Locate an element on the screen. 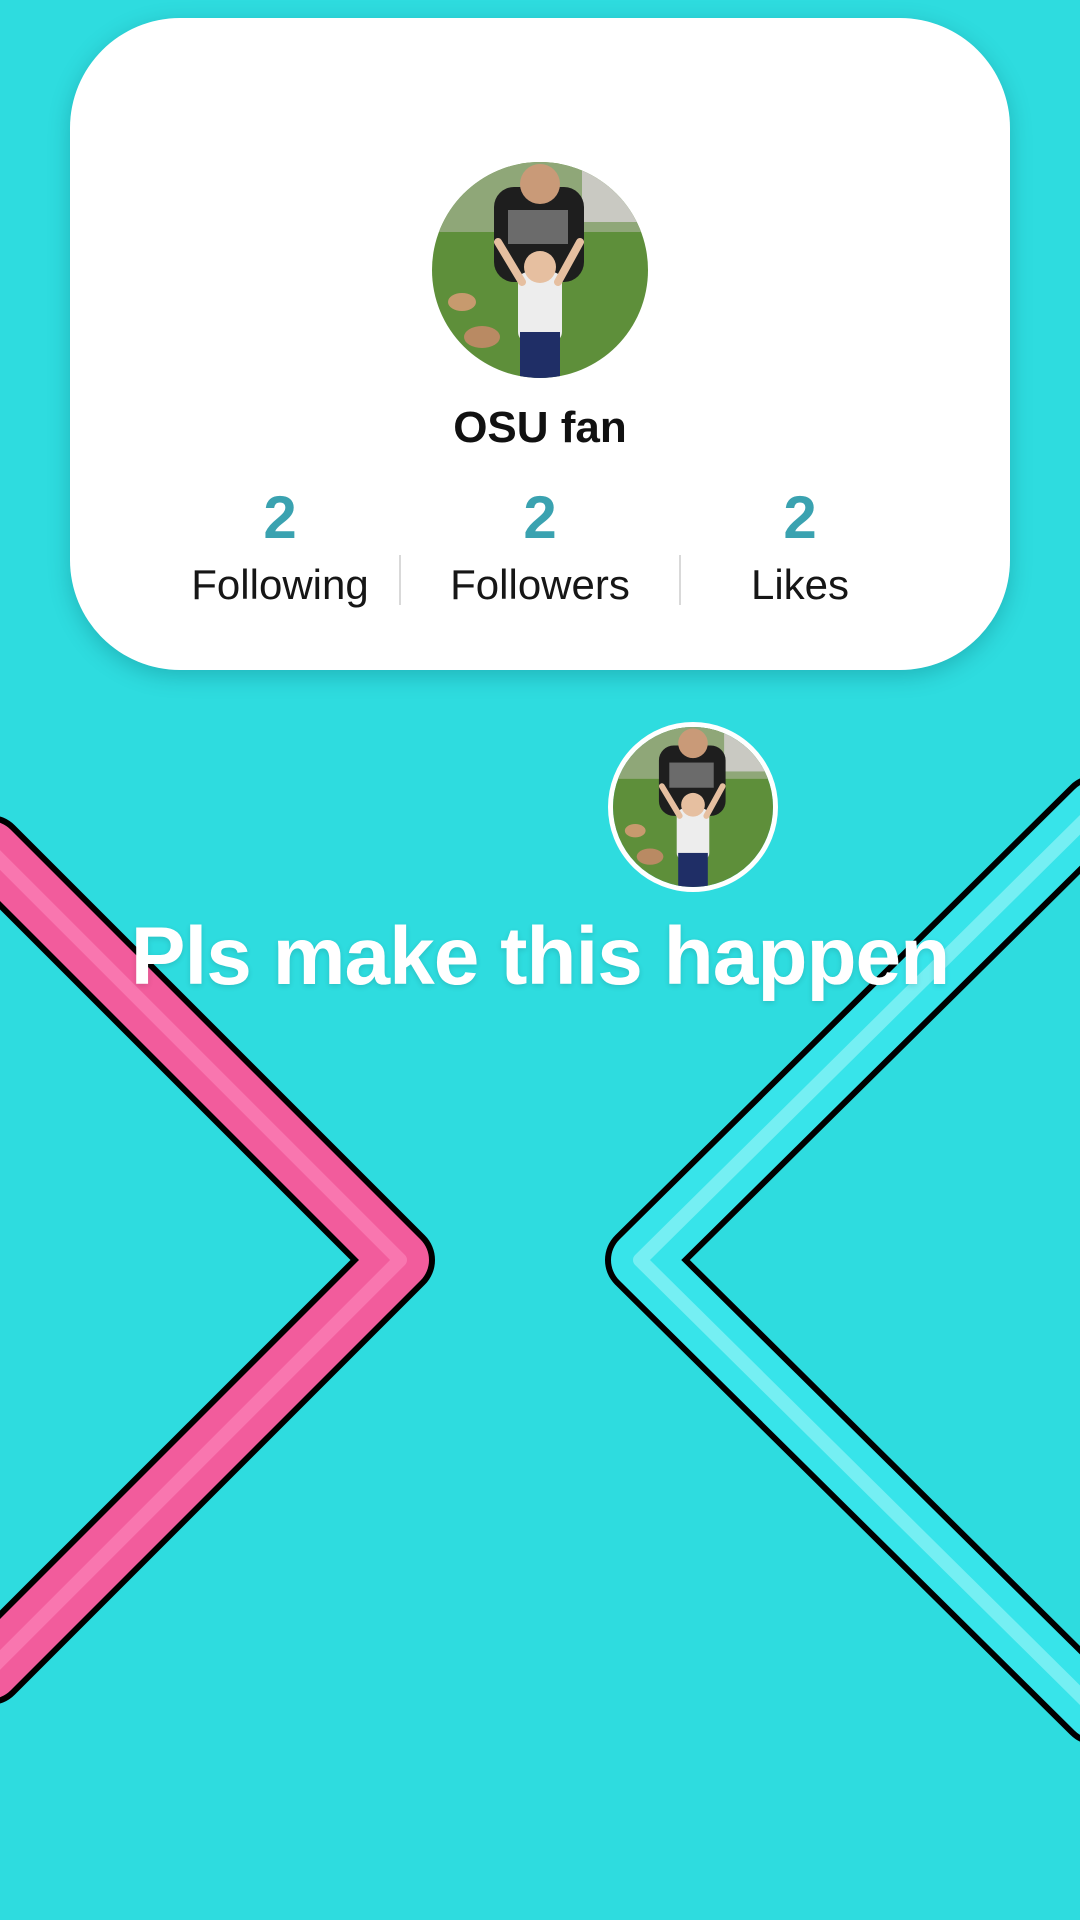 The height and width of the screenshot is (1920, 1080). floating-avatar is located at coordinates (693, 807).